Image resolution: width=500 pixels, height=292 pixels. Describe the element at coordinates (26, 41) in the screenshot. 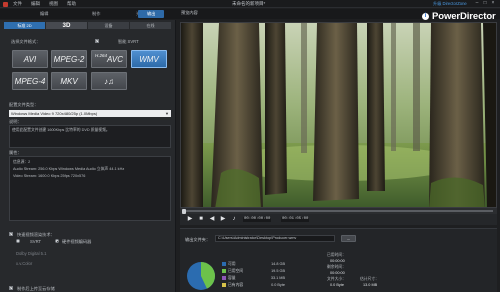

I see `format-section-label: 选择文件格式：` at that location.